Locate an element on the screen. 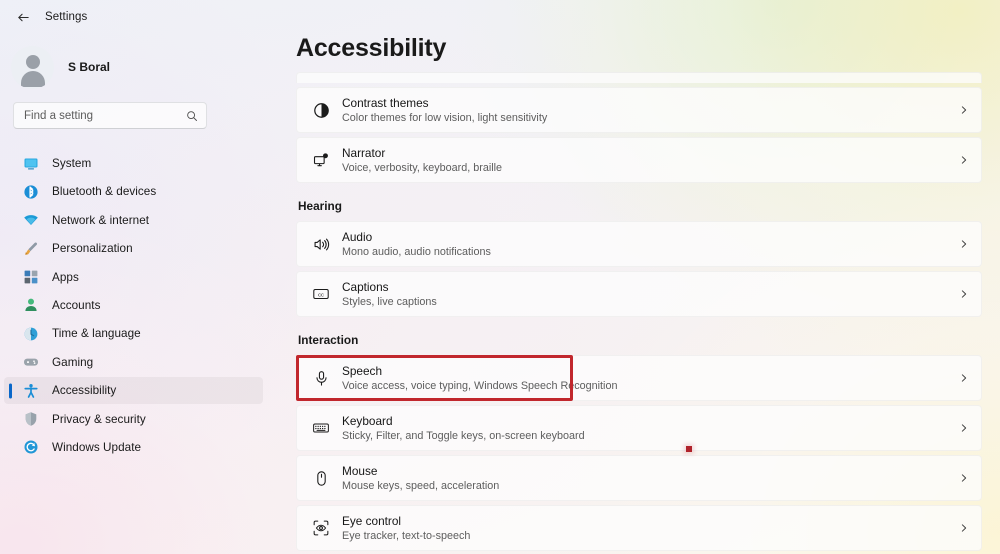 The height and width of the screenshot is (554, 1000). sidebar-item-windows-update: Windows Update is located at coordinates (133, 447).